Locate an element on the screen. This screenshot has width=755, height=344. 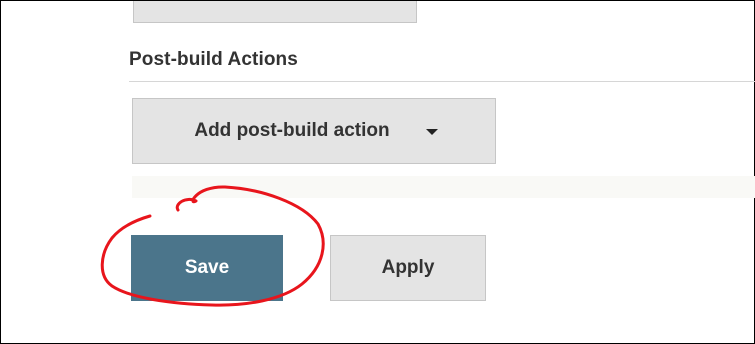
section-divider is located at coordinates (442, 81).